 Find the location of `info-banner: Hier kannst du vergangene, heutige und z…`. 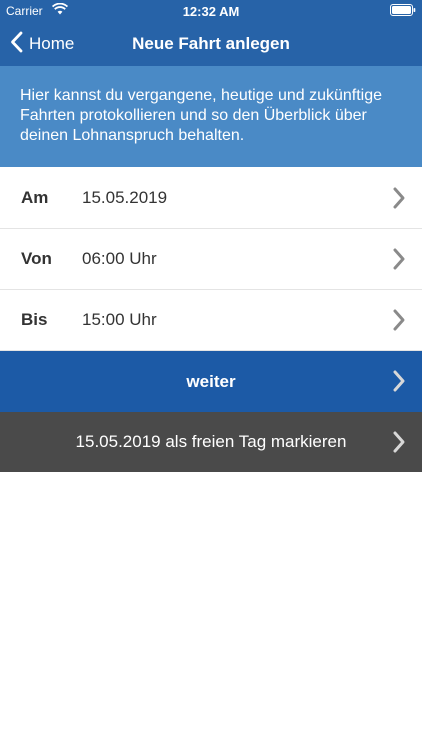

info-banner: Hier kannst du vergangene, heutige und z… is located at coordinates (211, 116).